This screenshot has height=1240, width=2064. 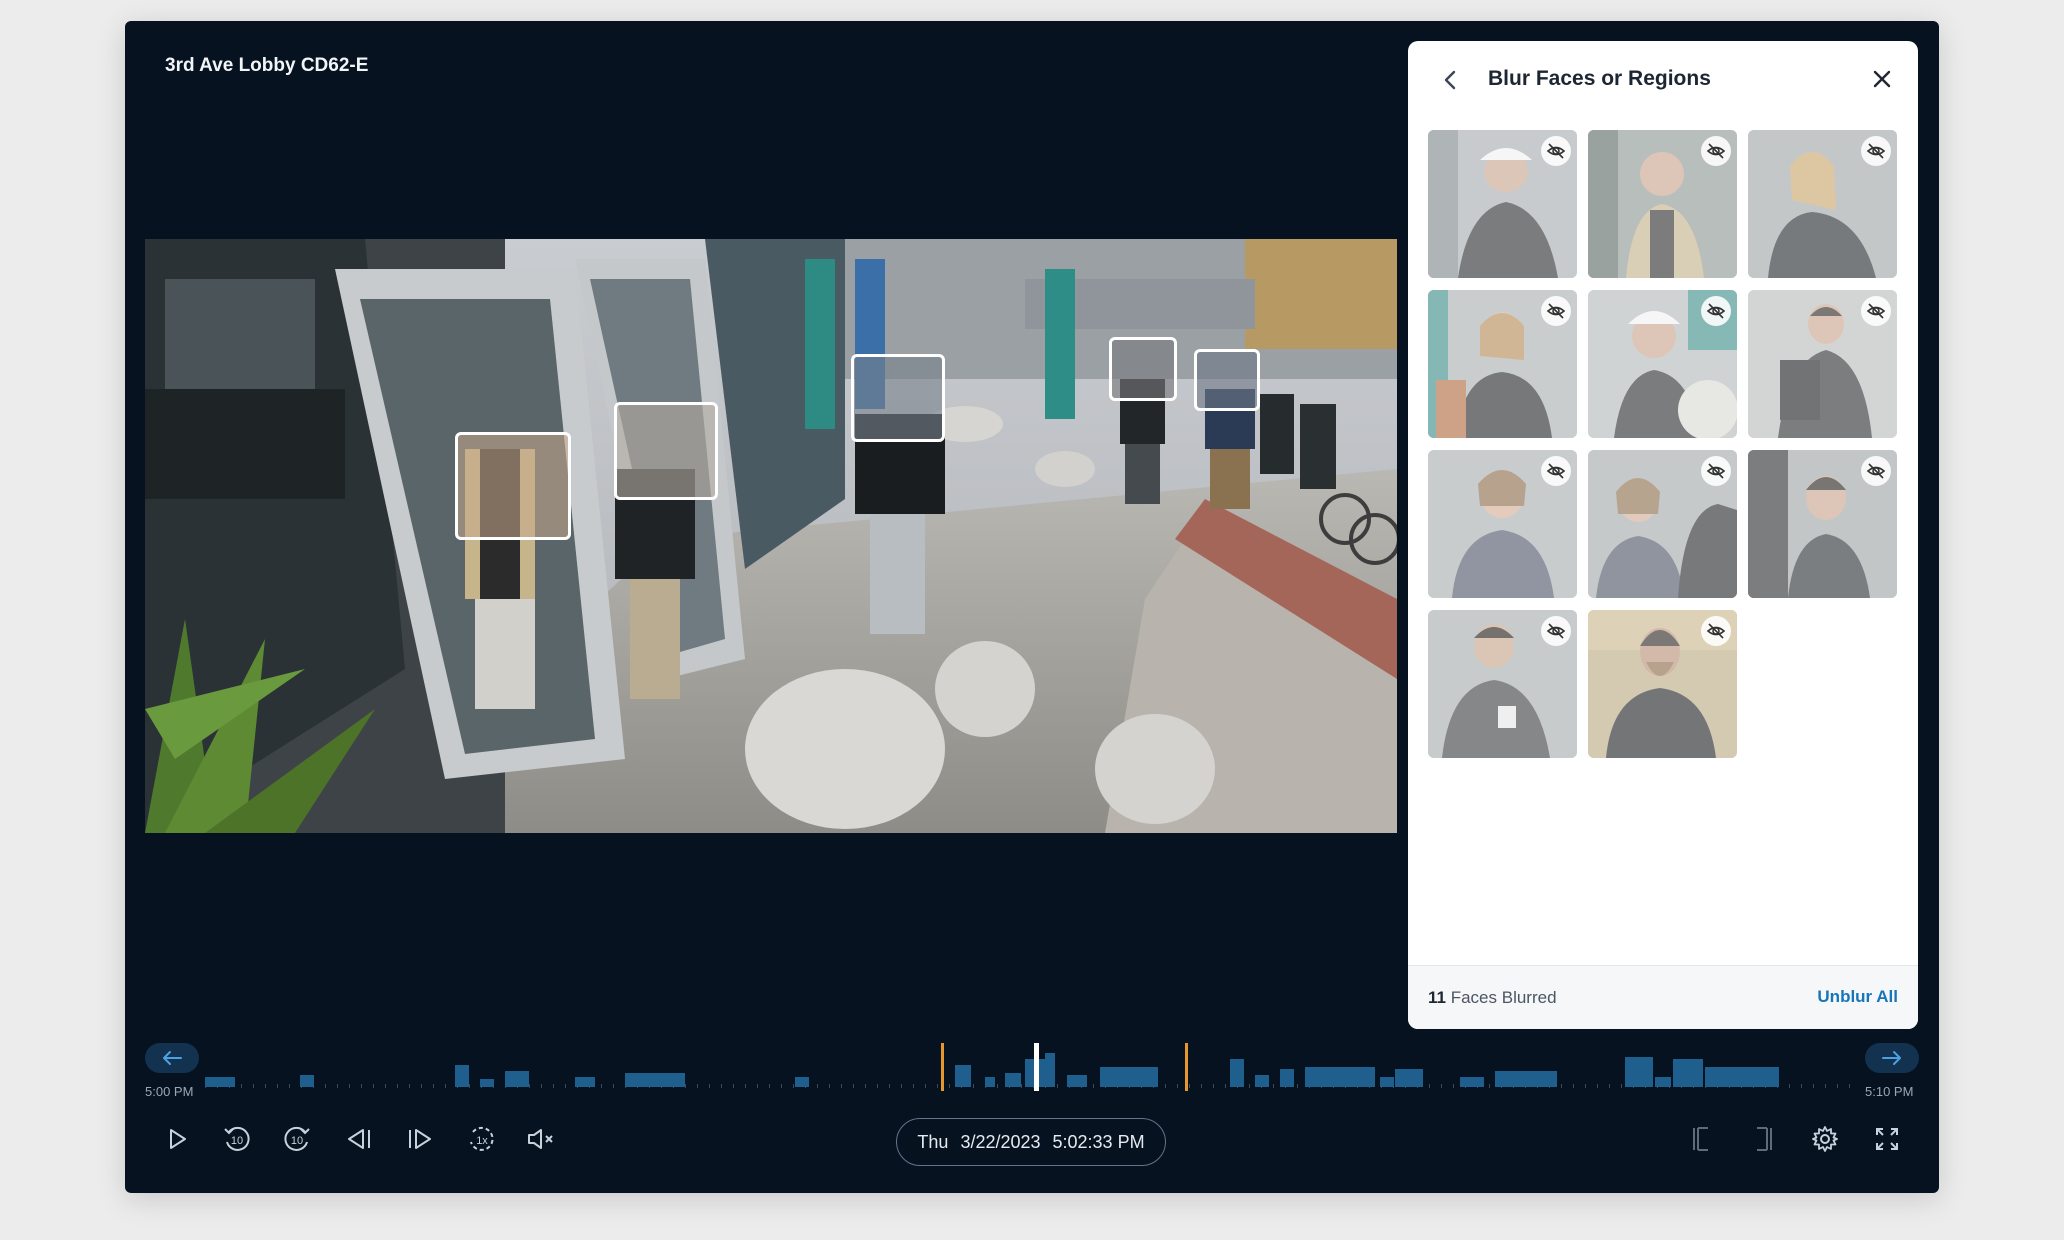 I want to click on play-button, so click(x=177, y=1139).